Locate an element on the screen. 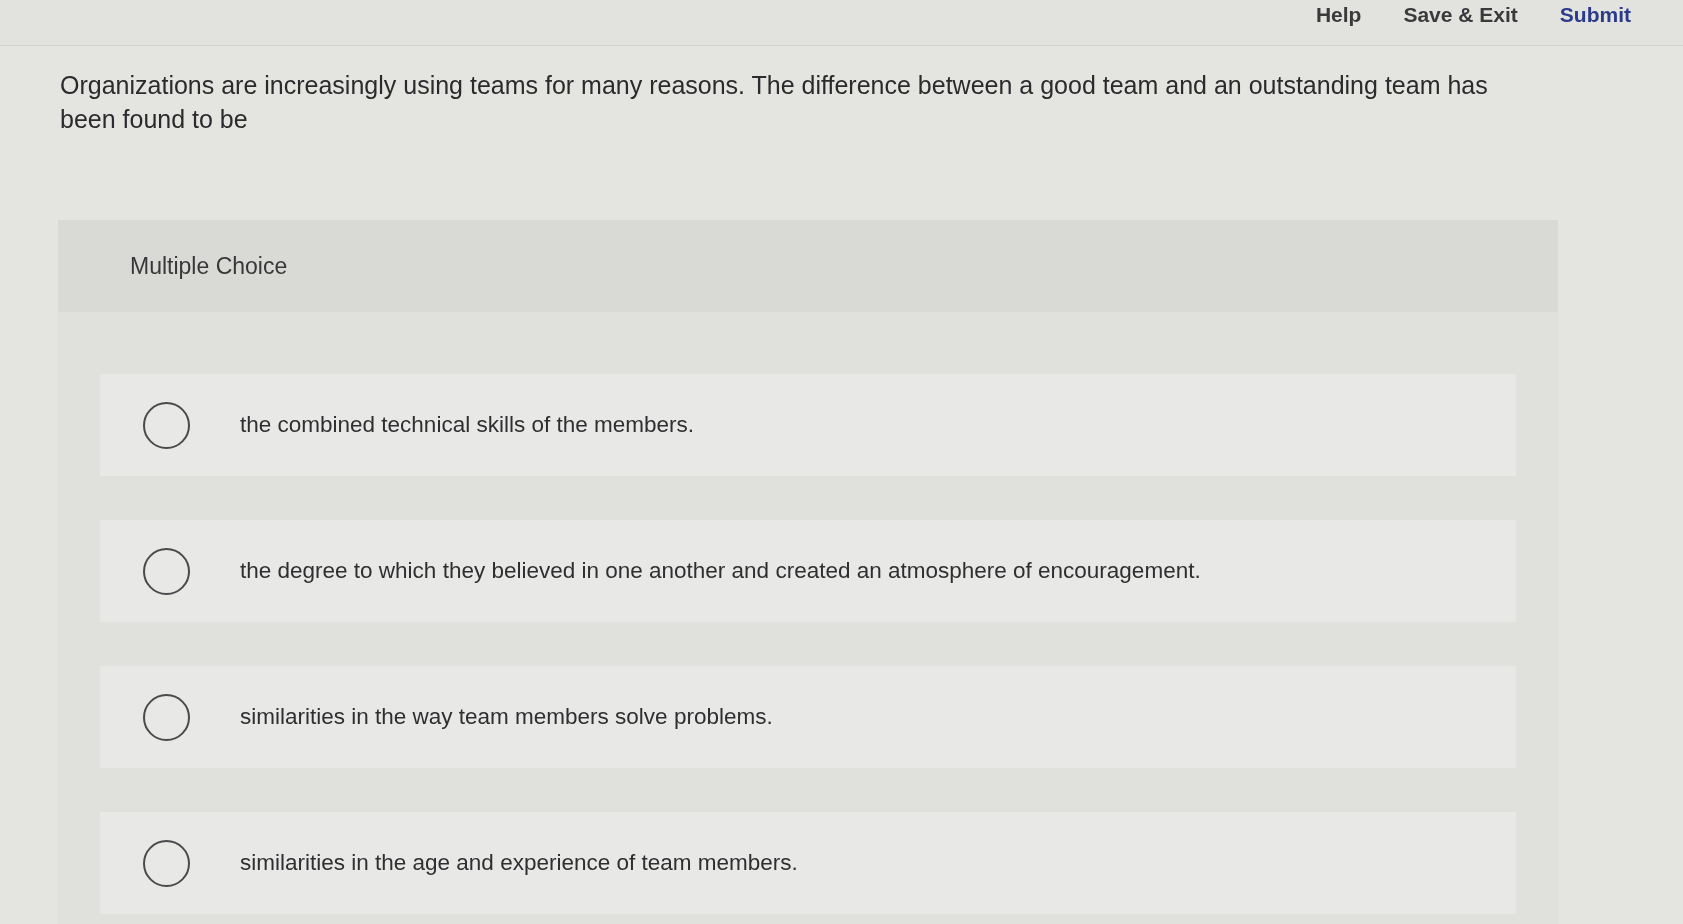  option-text: the combined technical skills of the members. is located at coordinates (467, 425).